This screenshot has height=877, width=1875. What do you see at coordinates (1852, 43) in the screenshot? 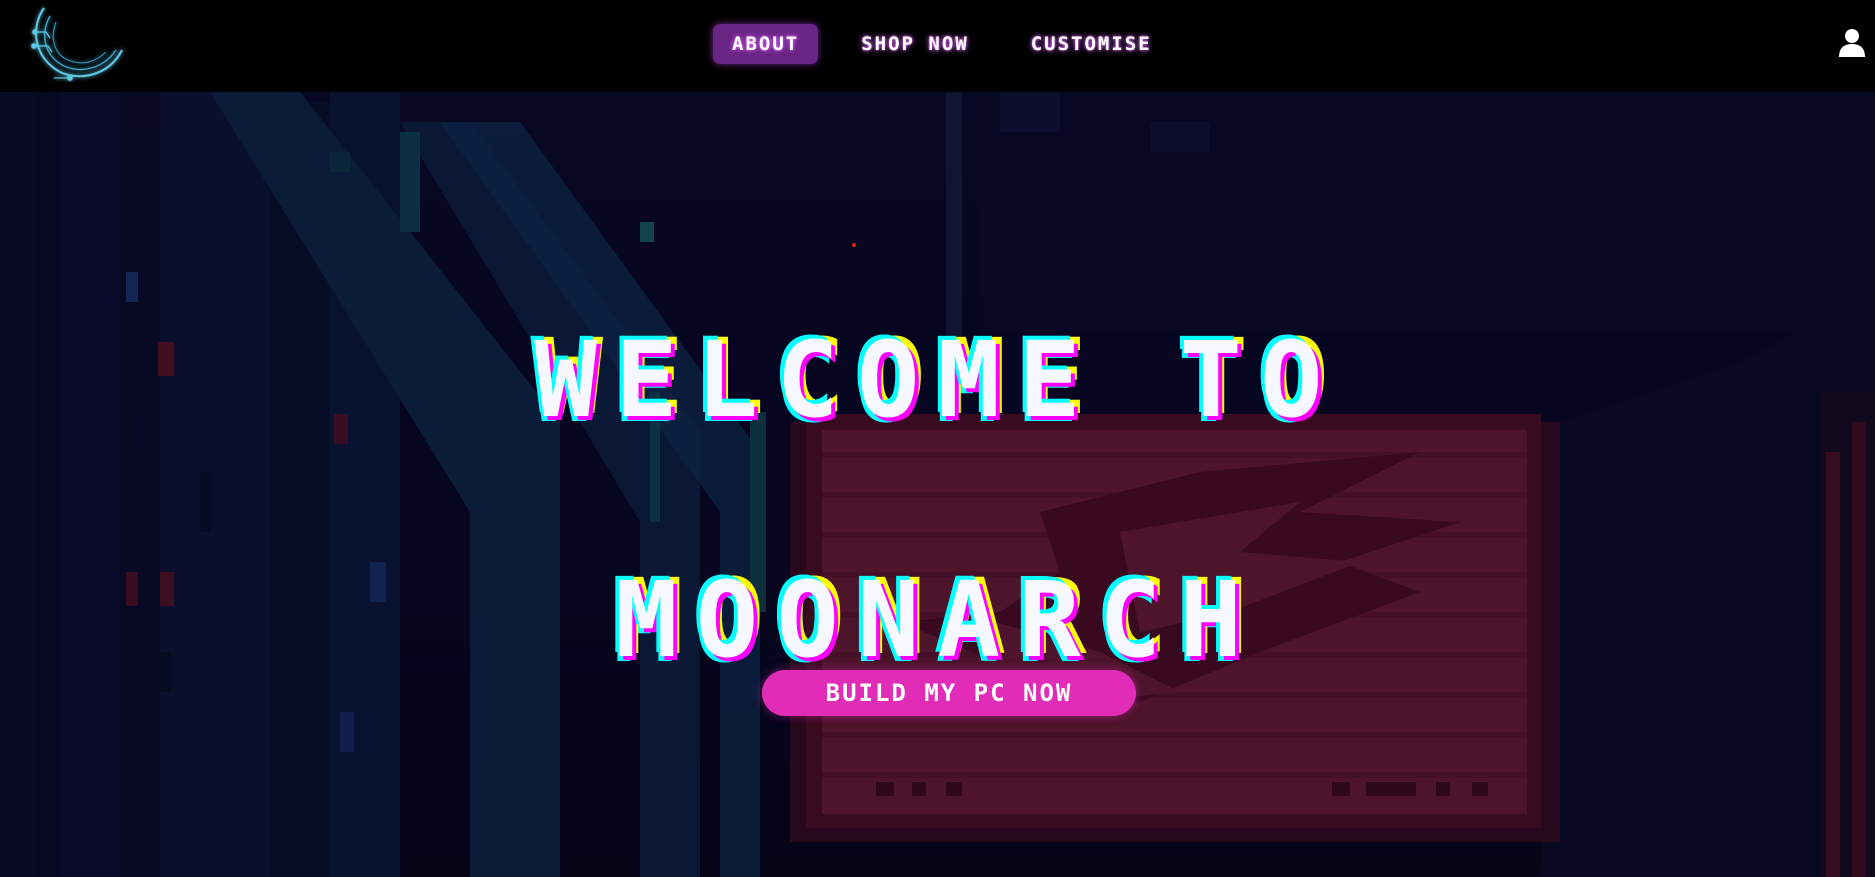
I see `user-icon` at bounding box center [1852, 43].